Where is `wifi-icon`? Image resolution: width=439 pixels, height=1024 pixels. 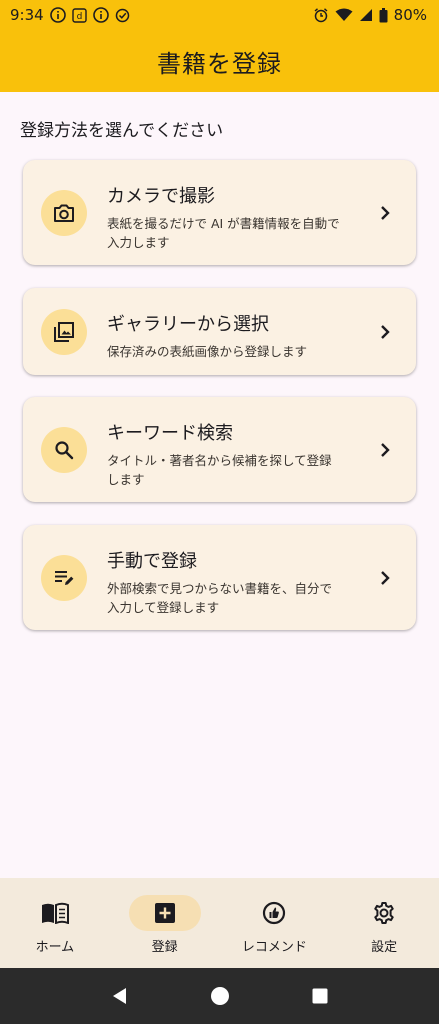 wifi-icon is located at coordinates (344, 15).